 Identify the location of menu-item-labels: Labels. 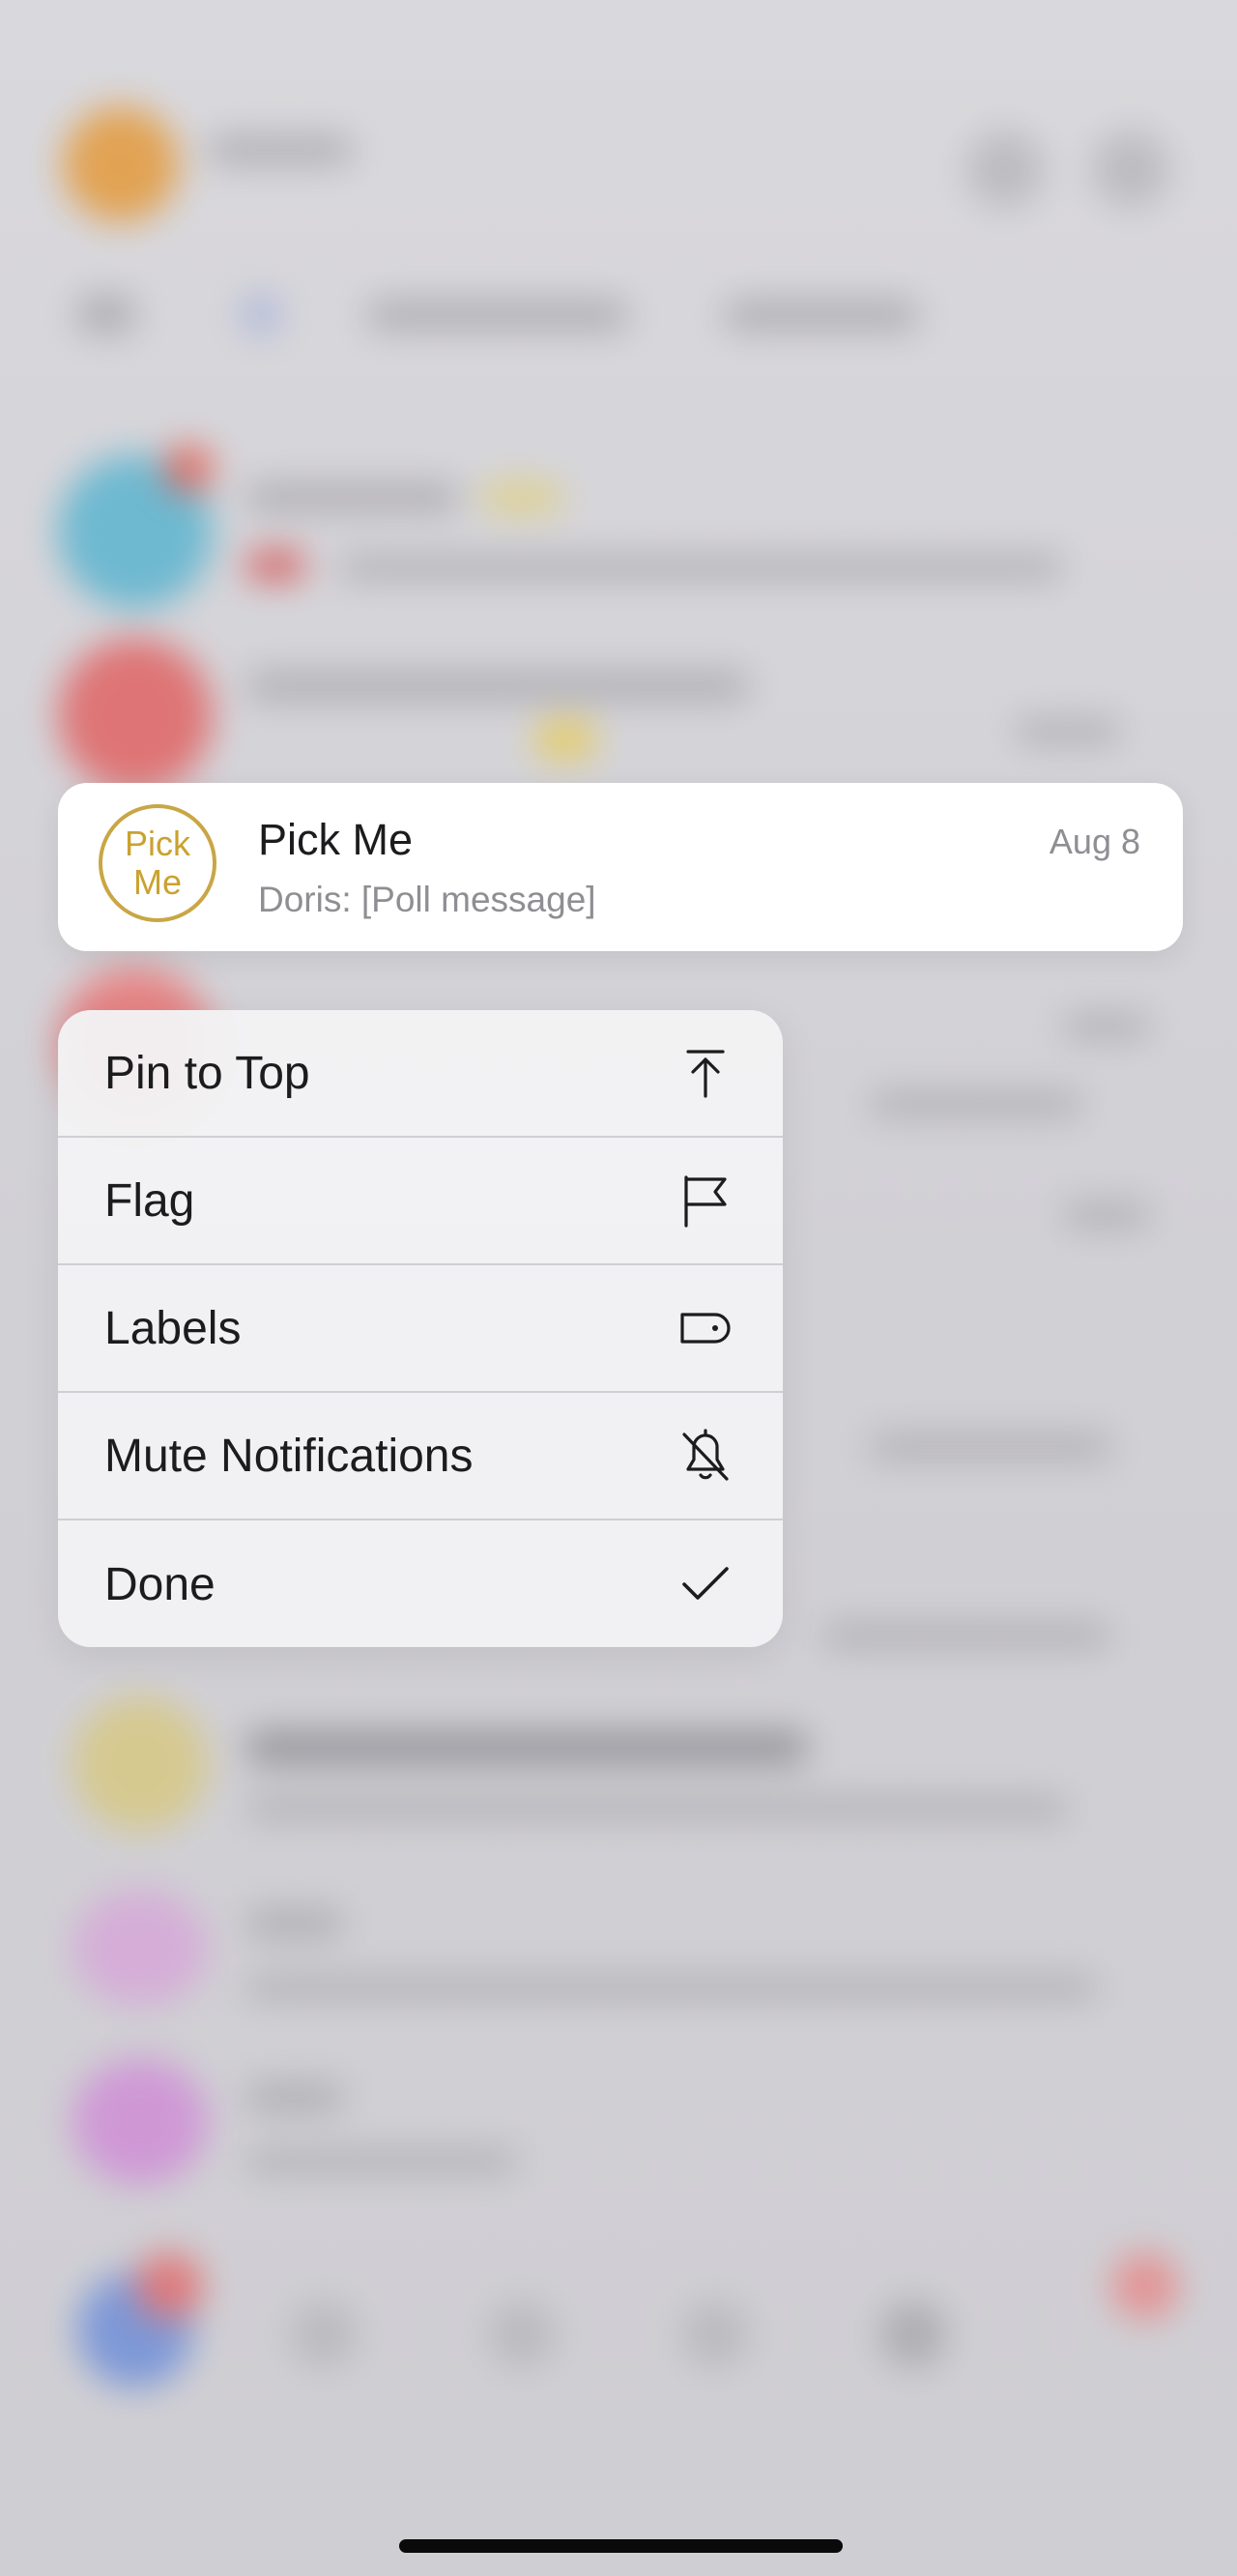
(420, 1329).